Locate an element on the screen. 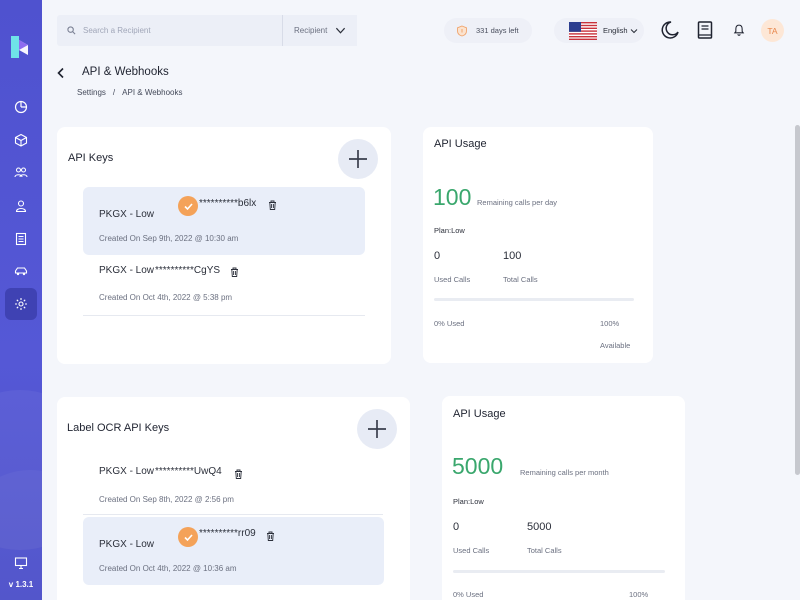 The height and width of the screenshot is (600, 800). users-icon is located at coordinates (21, 172).